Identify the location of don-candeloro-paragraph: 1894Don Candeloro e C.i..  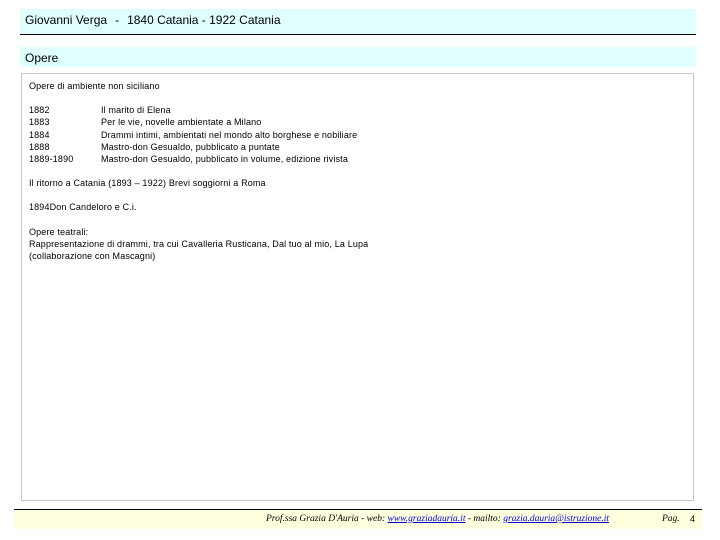
(83, 207).